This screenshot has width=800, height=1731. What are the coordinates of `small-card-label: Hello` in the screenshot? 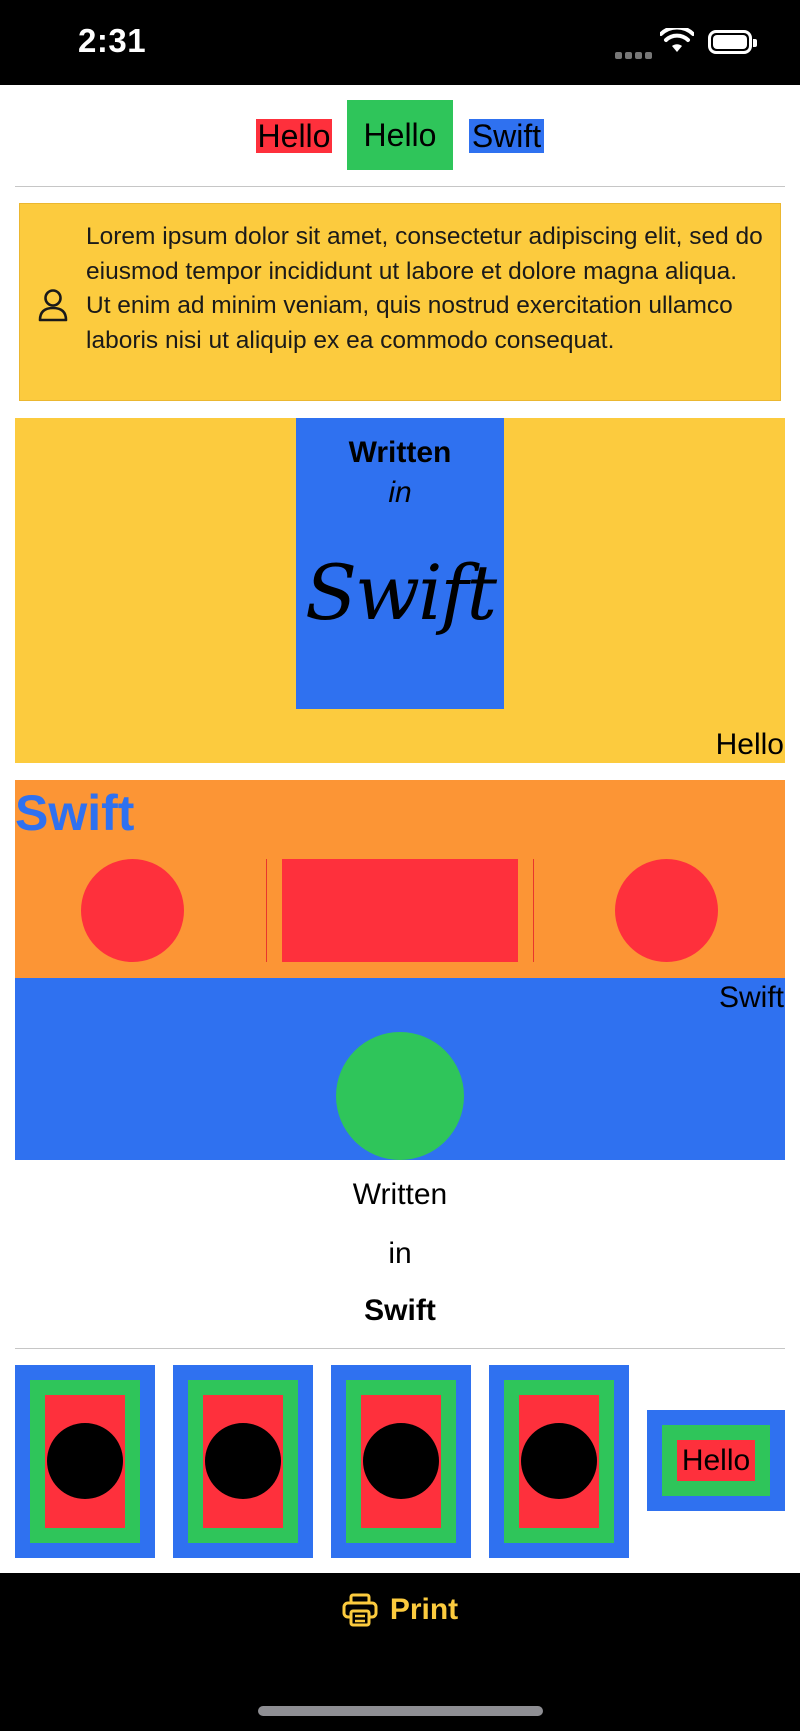 It's located at (716, 1460).